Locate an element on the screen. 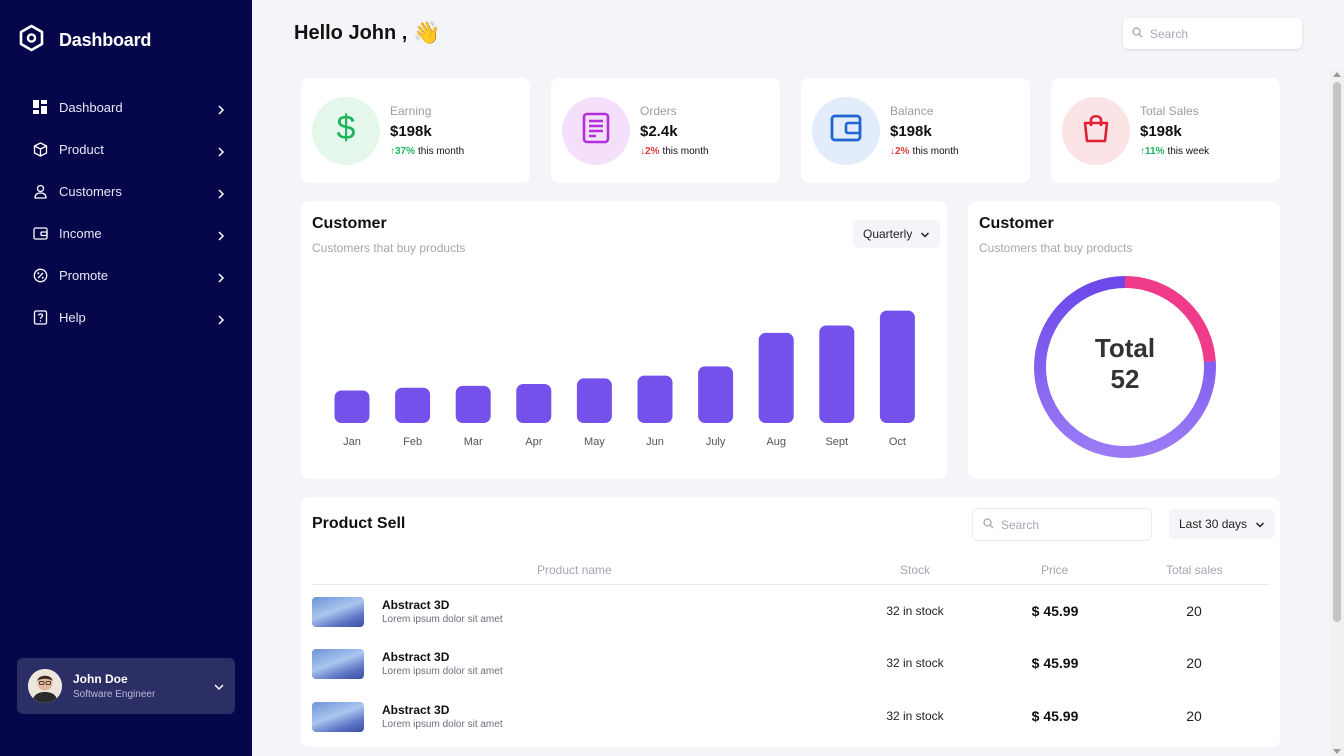  stat-card-total-sales: Total Sales $198k ↑ 11% this week is located at coordinates (1165, 130).